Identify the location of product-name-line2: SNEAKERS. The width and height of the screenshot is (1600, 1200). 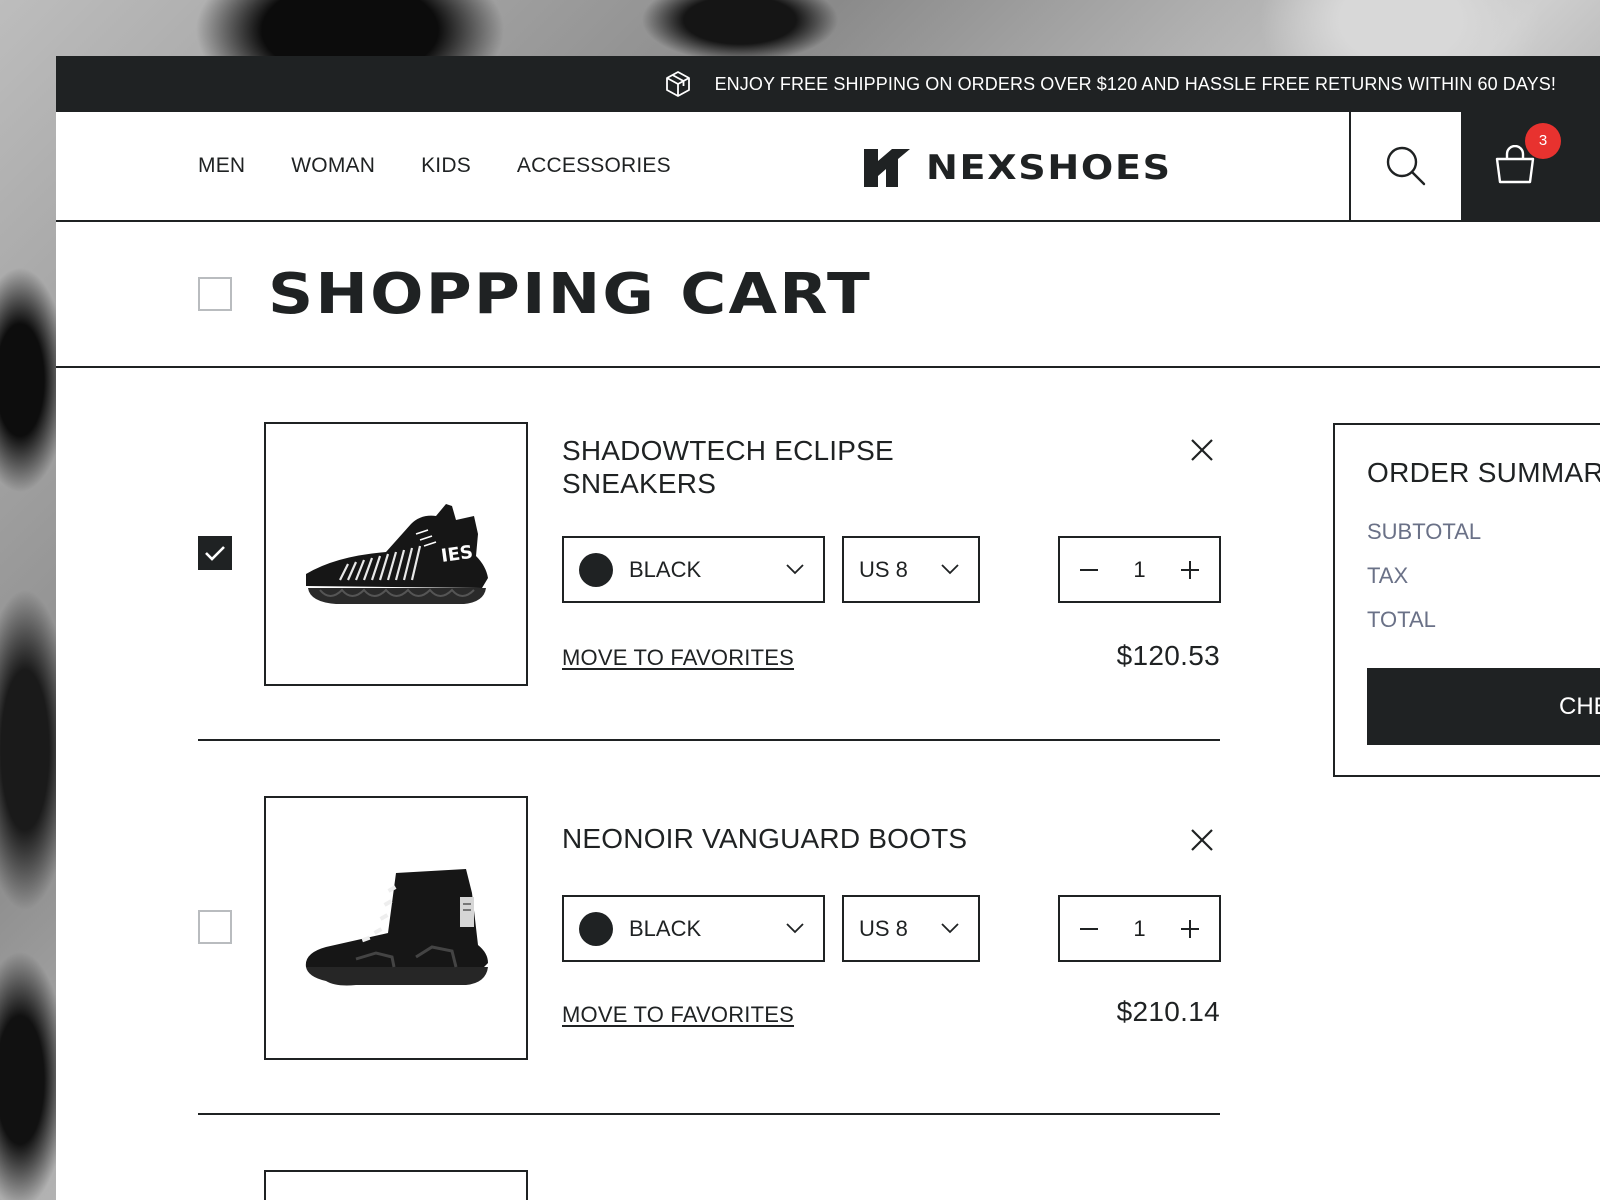
(639, 483).